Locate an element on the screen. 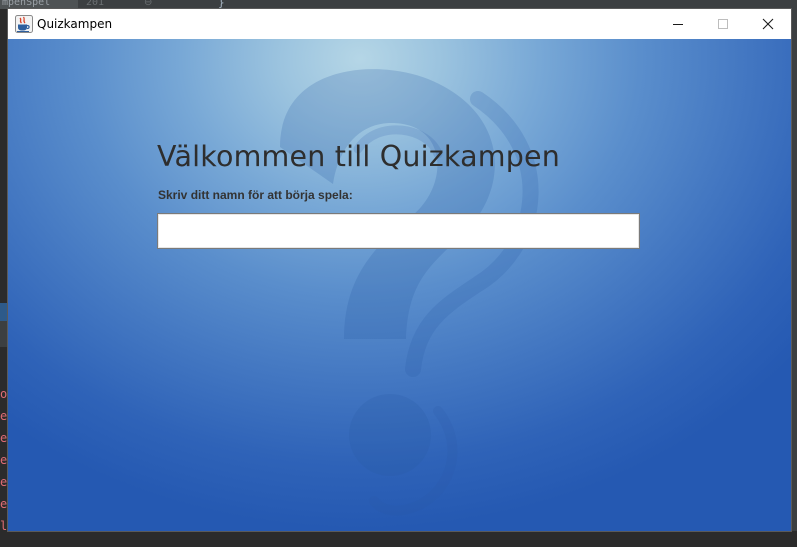  minimize-icon is located at coordinates (677, 24).